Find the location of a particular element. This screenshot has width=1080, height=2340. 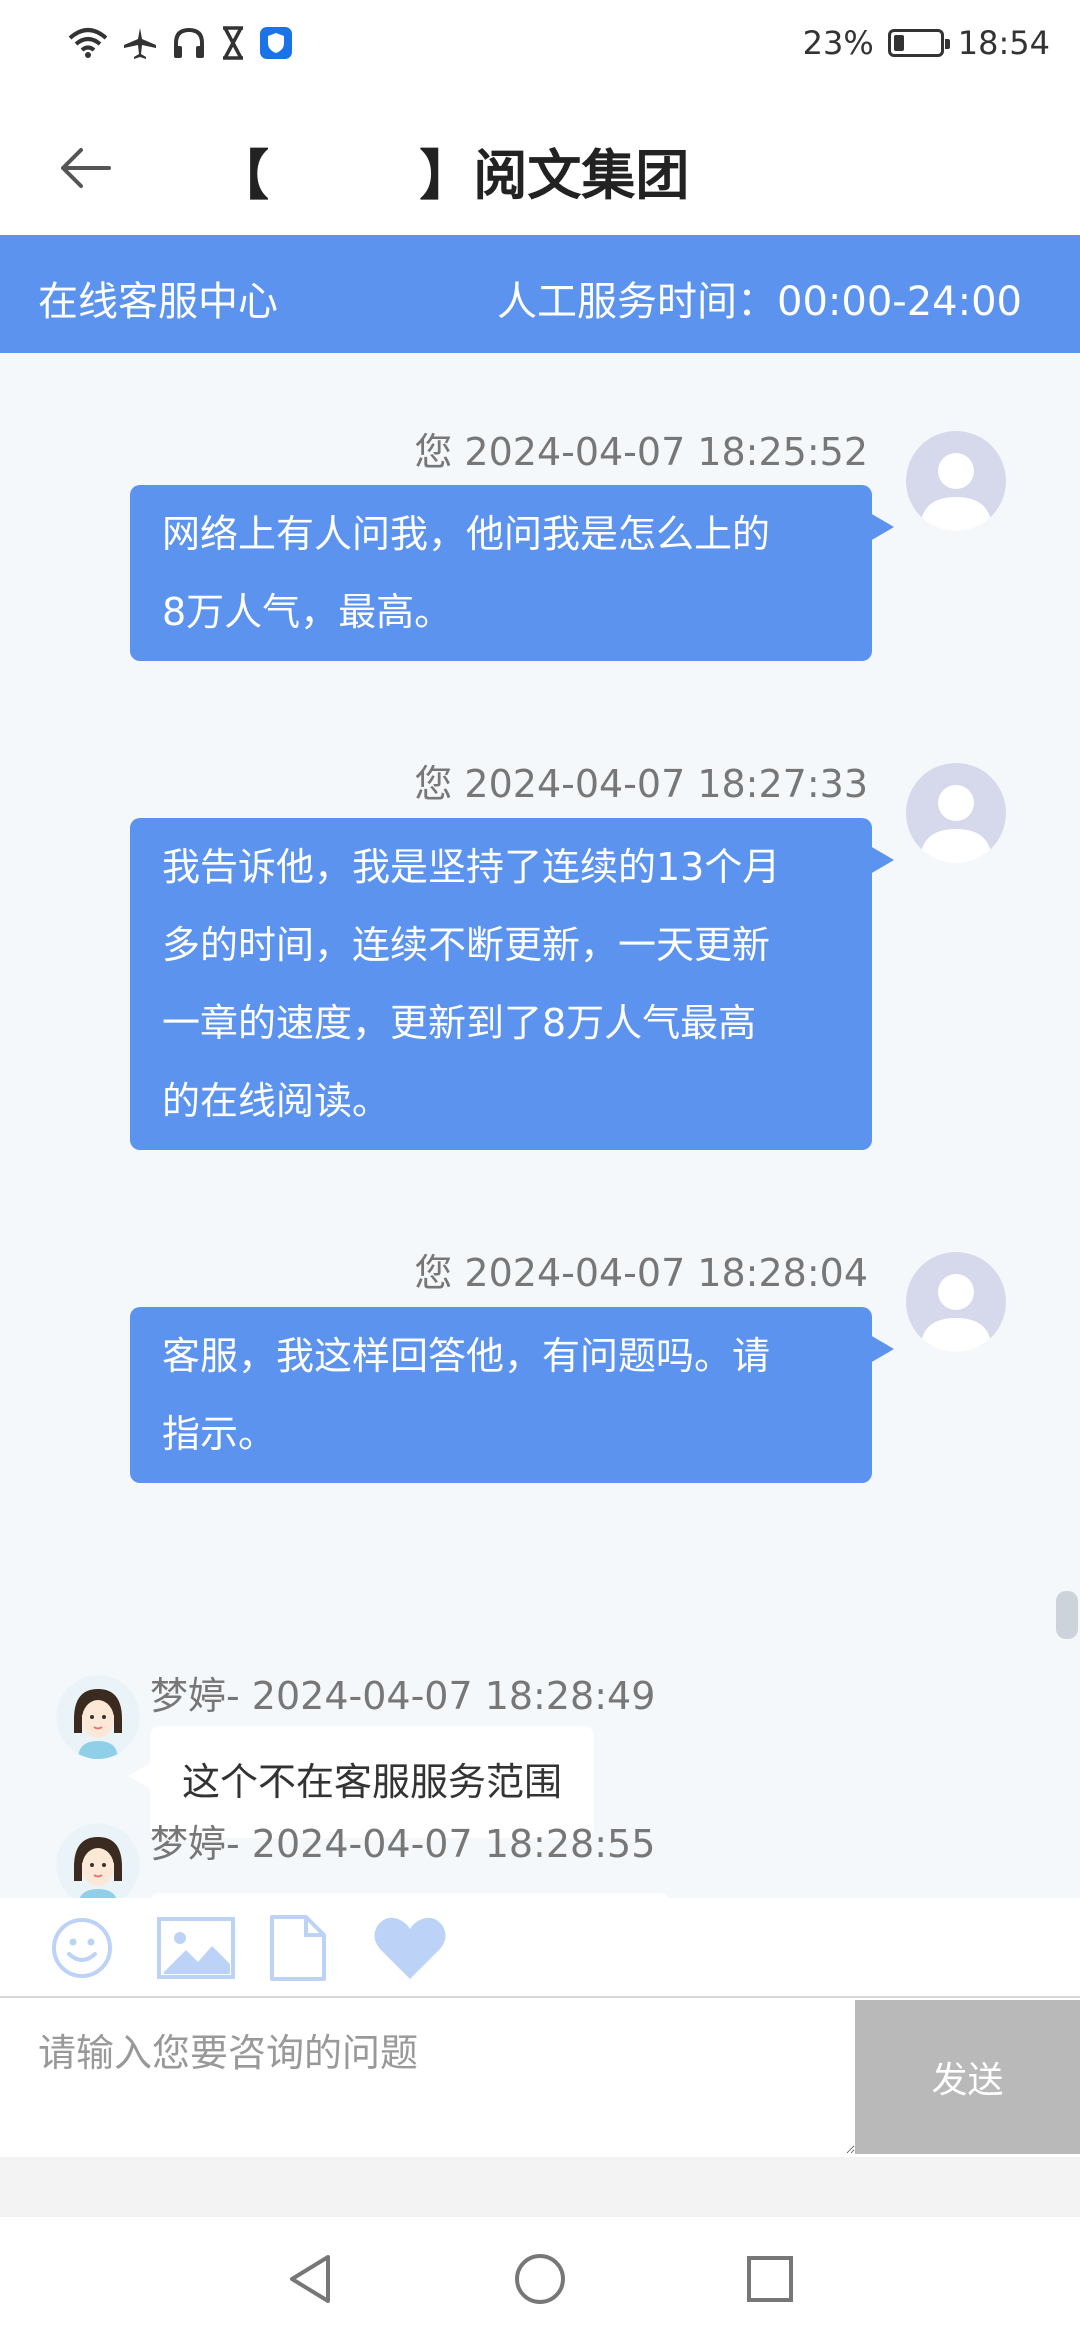

file-button is located at coordinates (298, 1948).